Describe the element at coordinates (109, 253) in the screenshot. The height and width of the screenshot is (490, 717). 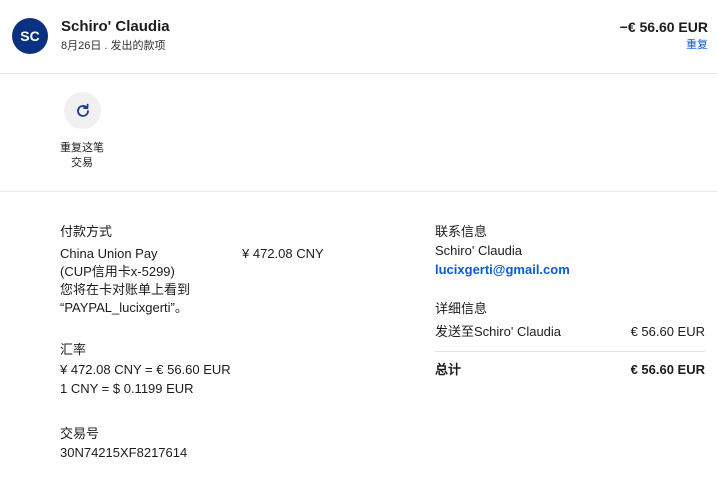
I see `payment-method-name: China Union Pay` at that location.